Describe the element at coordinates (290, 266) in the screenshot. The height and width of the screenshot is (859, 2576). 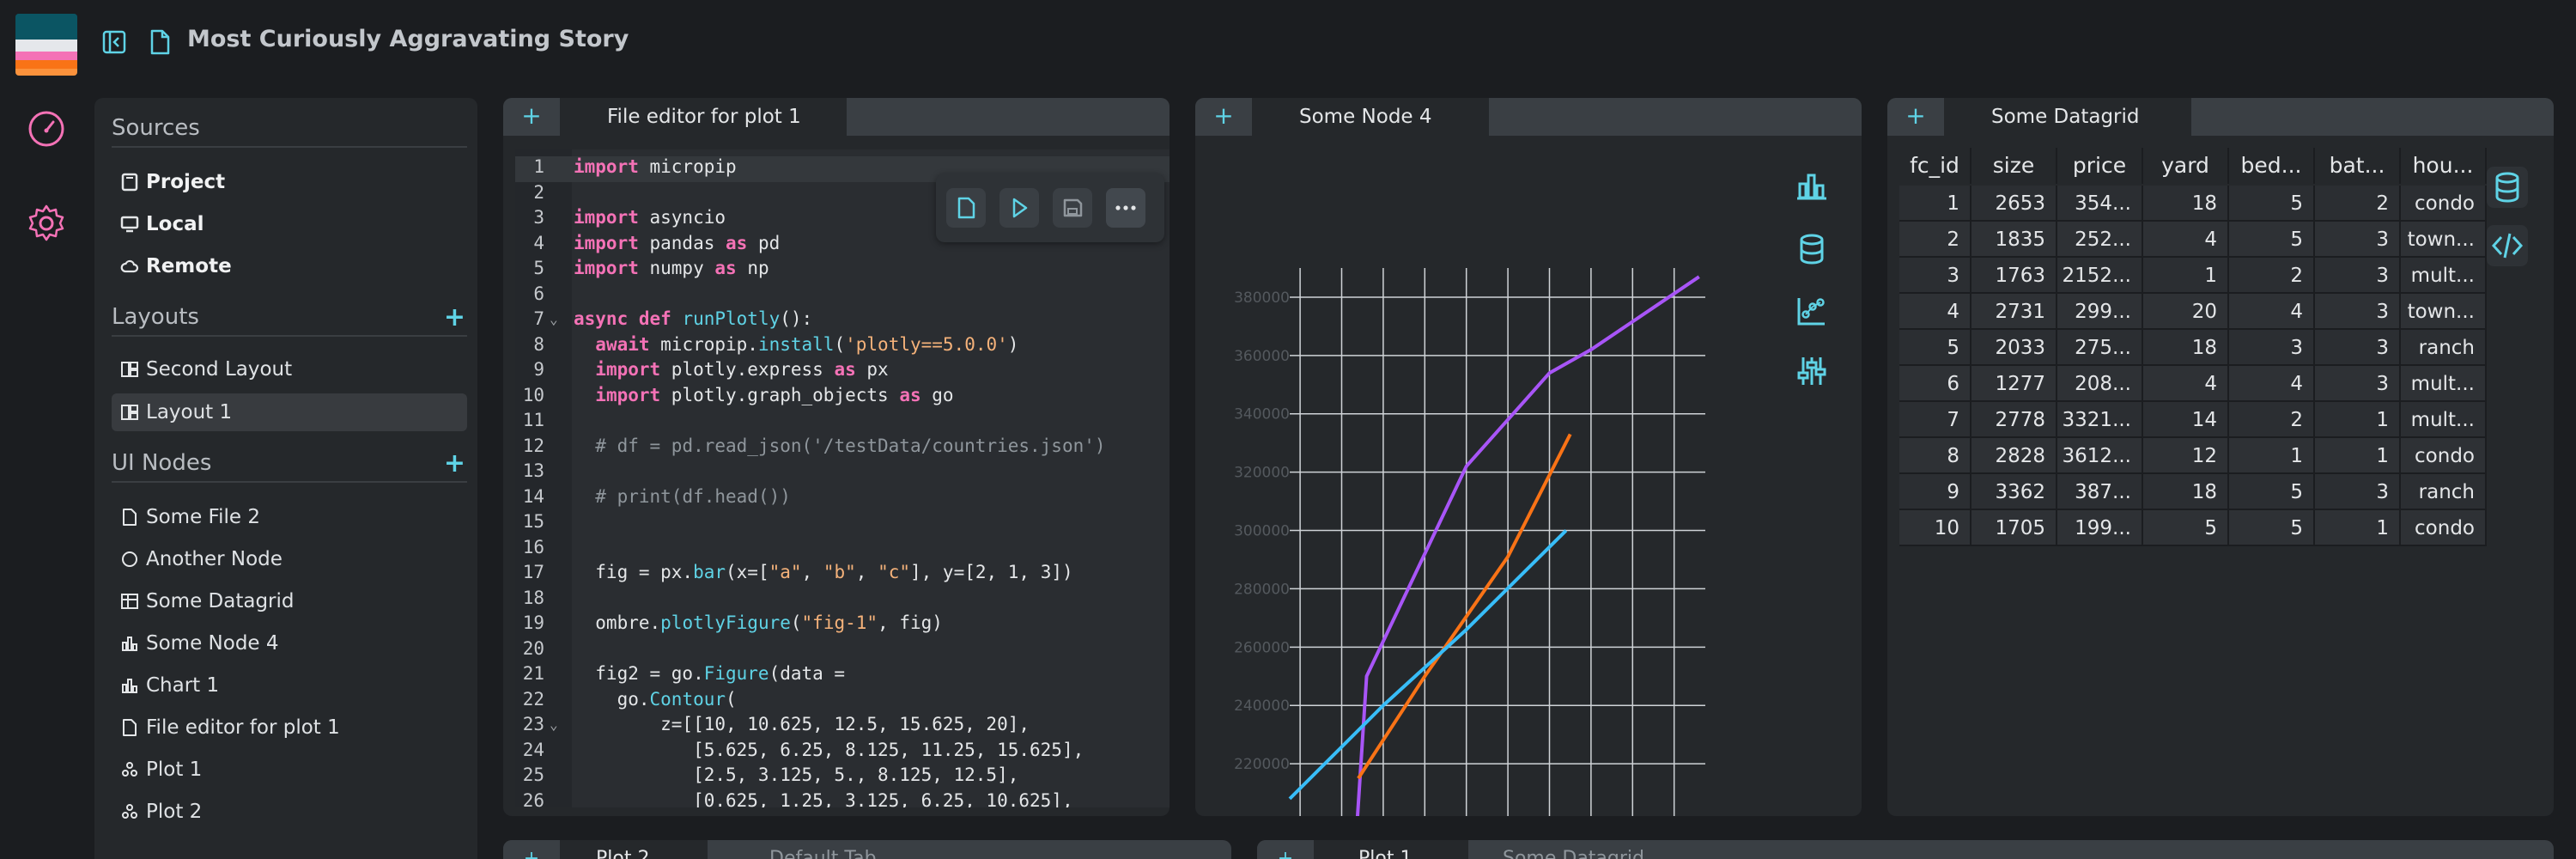
I see `source-item-remote: Remote` at that location.